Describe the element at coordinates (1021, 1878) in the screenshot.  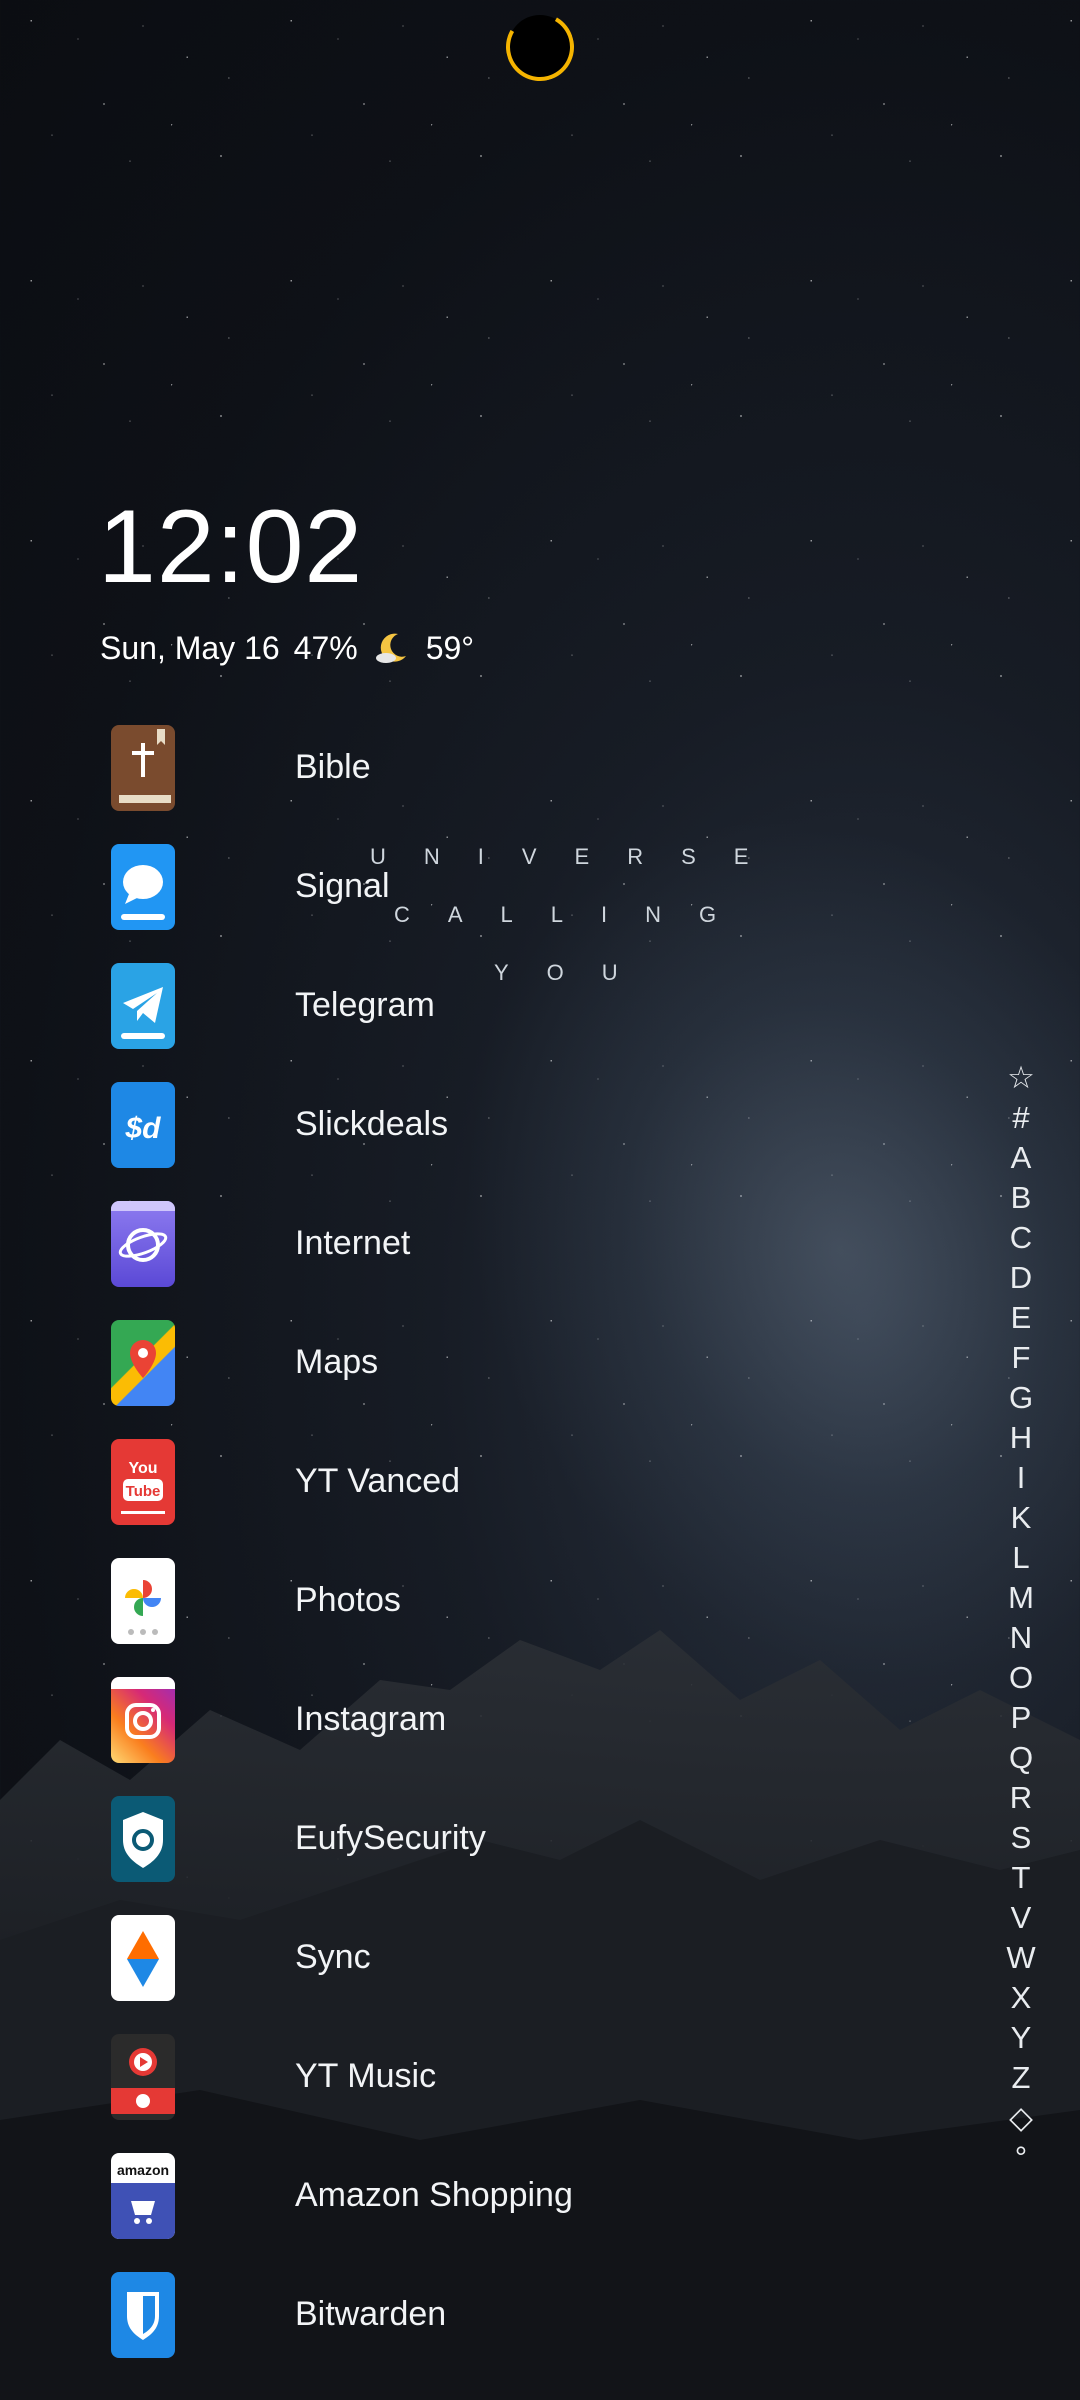
I see `index-T: T` at that location.